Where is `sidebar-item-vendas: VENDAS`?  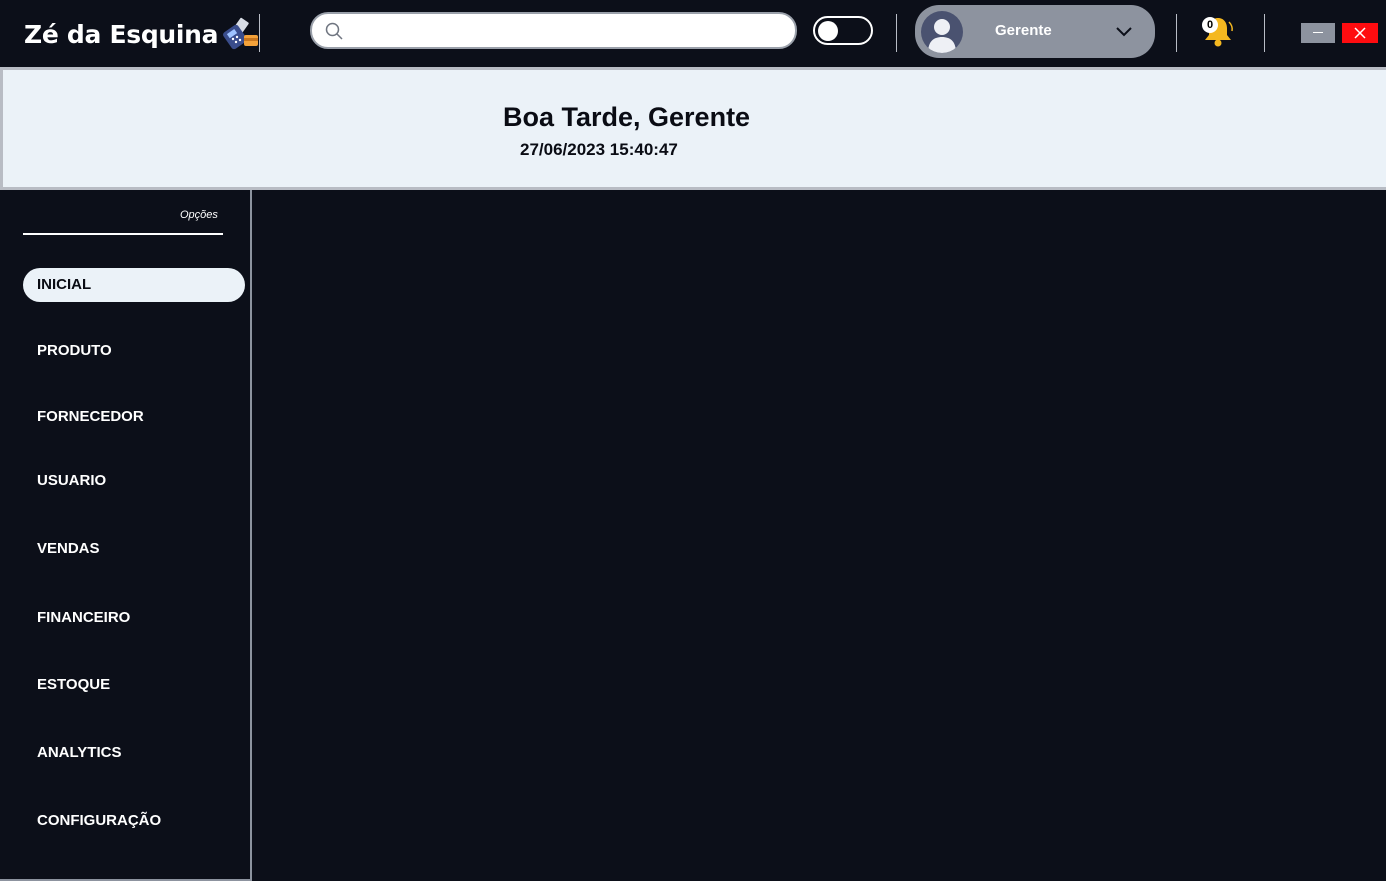 sidebar-item-vendas: VENDAS is located at coordinates (134, 549).